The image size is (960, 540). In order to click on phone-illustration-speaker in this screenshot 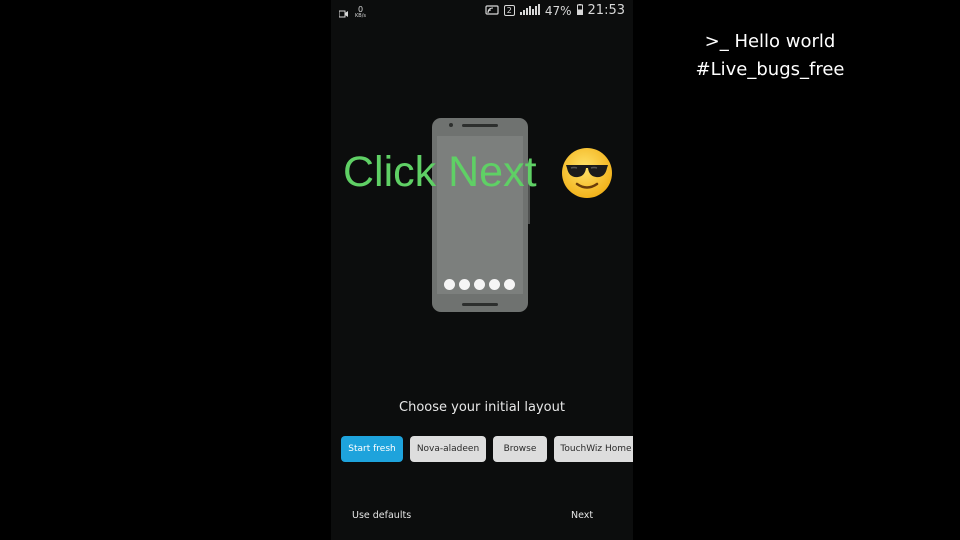, I will do `click(480, 125)`.